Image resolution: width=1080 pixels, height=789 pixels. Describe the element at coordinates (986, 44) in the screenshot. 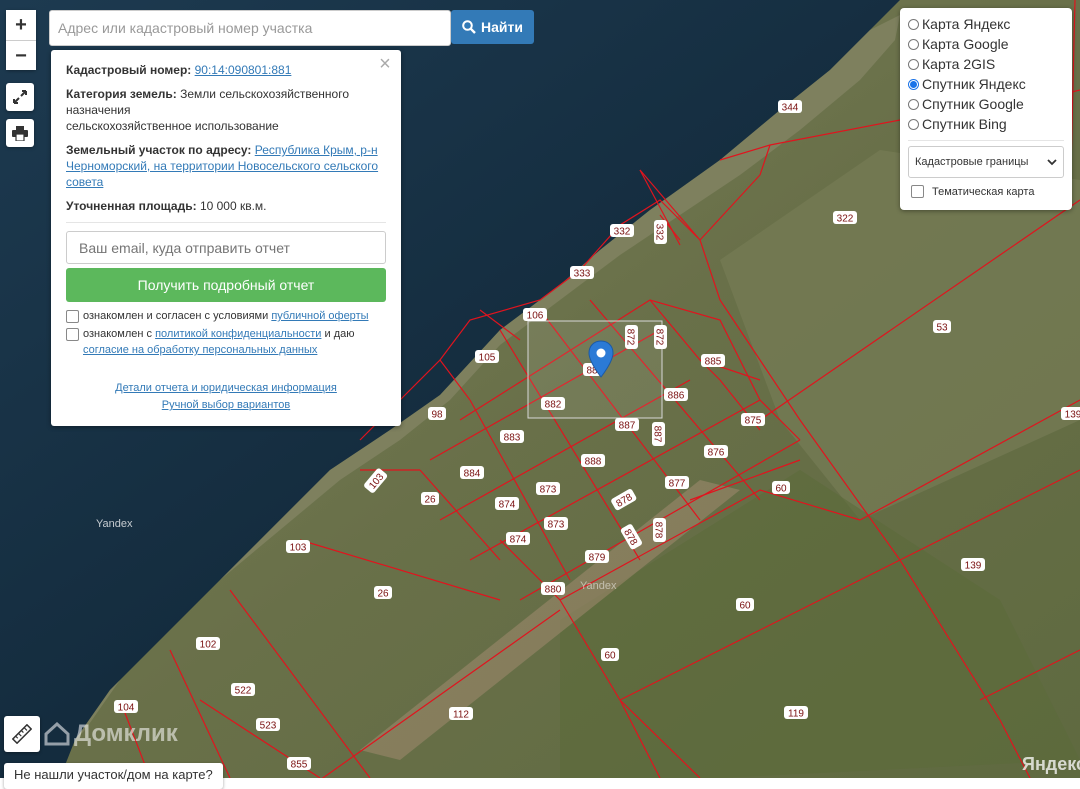

I see `map-type-option: Карта Google` at that location.